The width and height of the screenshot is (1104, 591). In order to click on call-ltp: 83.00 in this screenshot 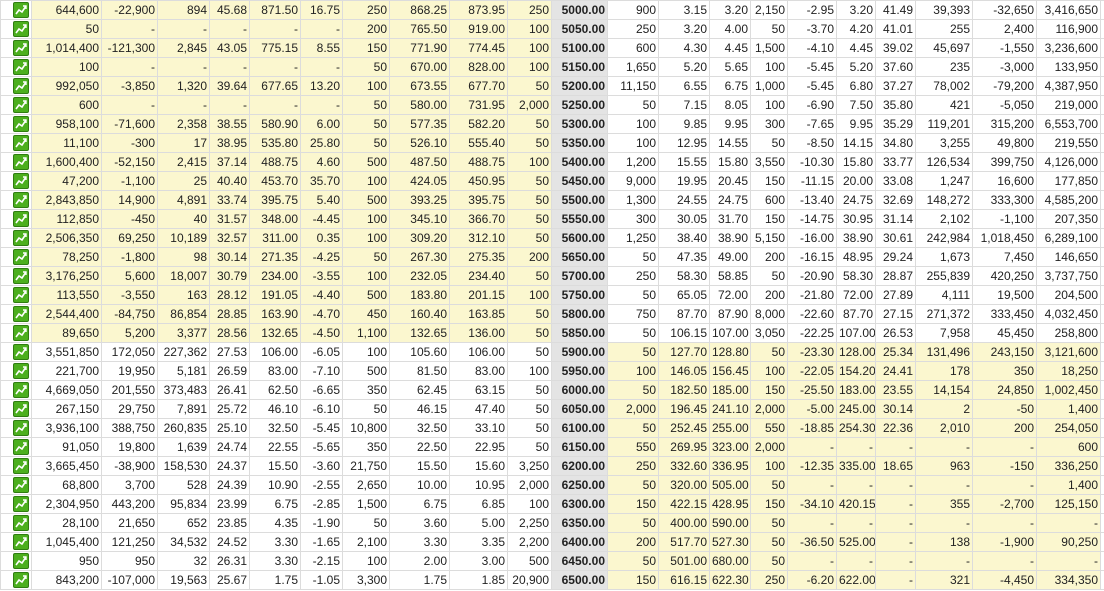, I will do `click(275, 371)`.